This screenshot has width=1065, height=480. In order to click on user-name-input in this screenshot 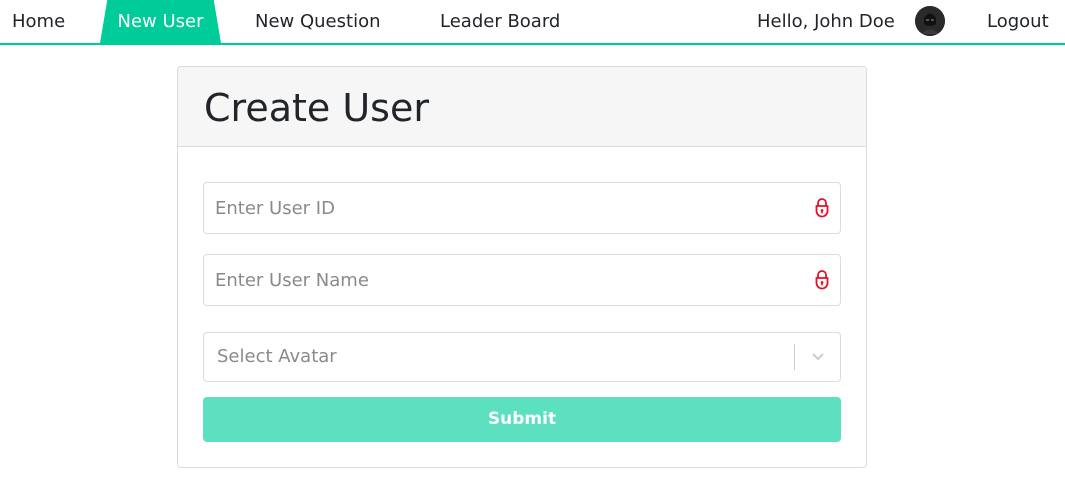, I will do `click(499, 280)`.